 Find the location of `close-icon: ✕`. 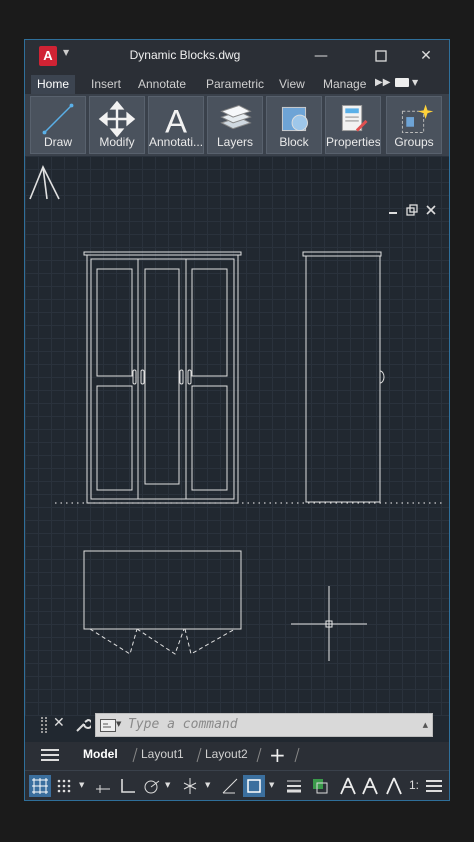

close-icon: ✕ is located at coordinates (426, 56).